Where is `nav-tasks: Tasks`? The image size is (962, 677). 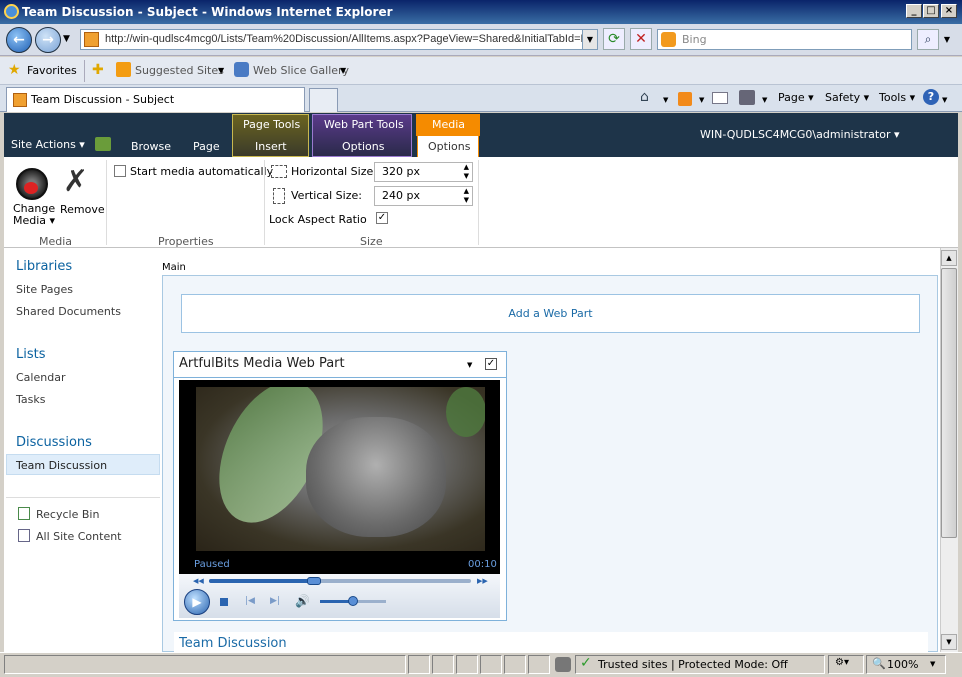
nav-tasks: Tasks is located at coordinates (30, 399).